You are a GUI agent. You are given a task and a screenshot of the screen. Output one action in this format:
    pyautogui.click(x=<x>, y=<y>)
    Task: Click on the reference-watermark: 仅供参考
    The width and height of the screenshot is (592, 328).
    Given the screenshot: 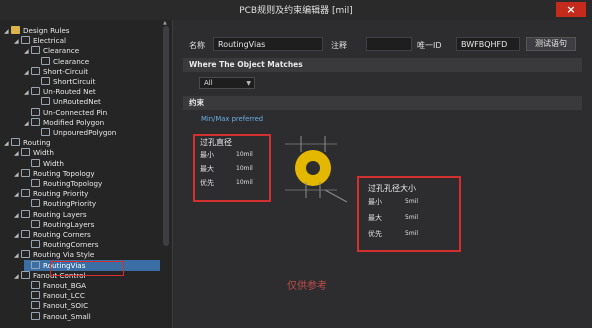 What is the action you would take?
    pyautogui.click(x=307, y=286)
    